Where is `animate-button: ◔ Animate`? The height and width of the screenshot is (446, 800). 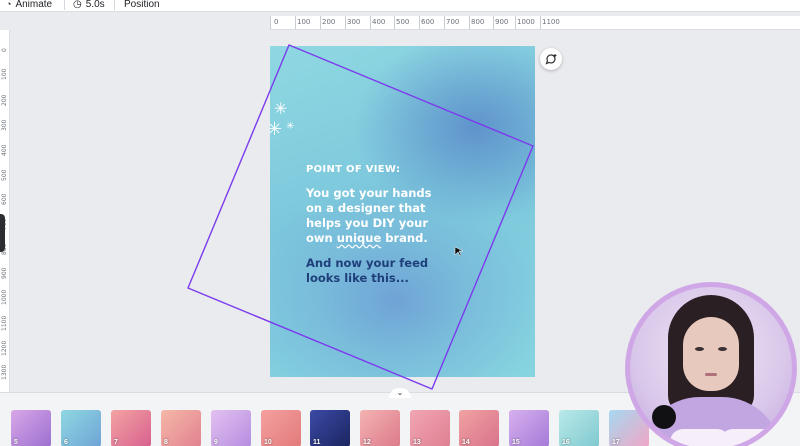 animate-button: ◔ Animate is located at coordinates (29, 6).